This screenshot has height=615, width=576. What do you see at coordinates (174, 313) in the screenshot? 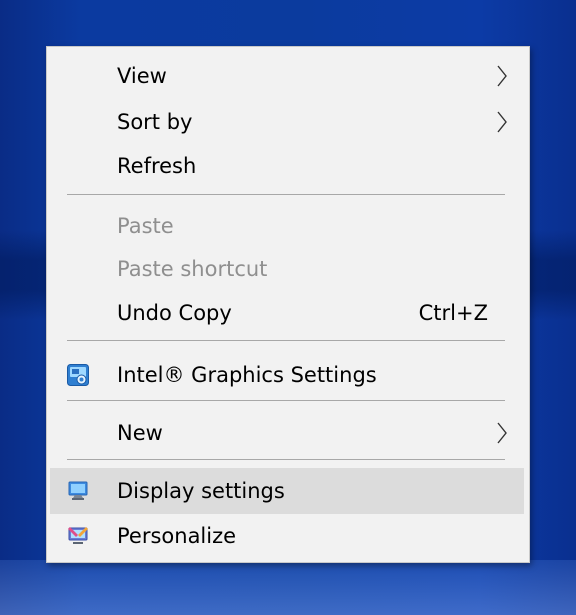
I see `menu-item-label: Undo Copy` at bounding box center [174, 313].